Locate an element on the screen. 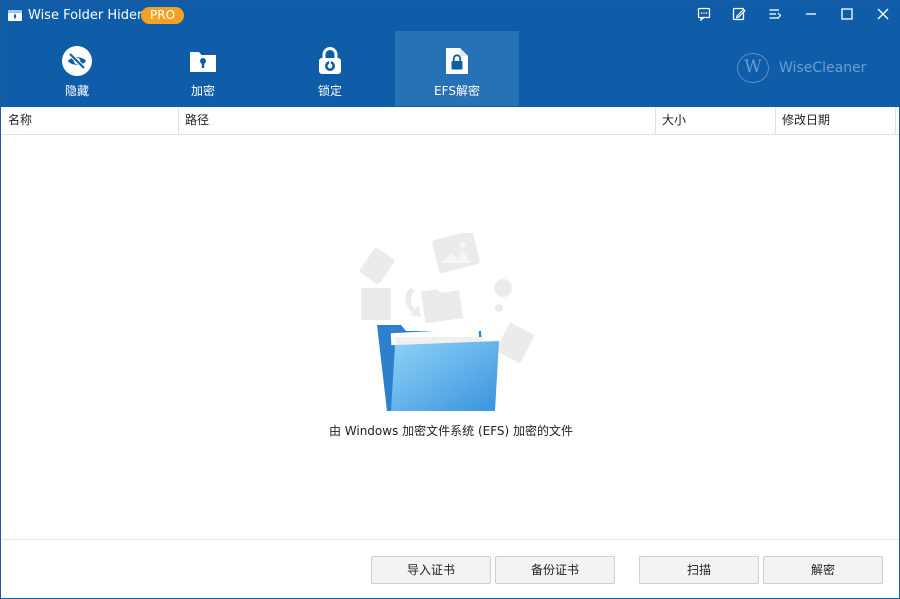  tab-efs-decrypt: EFS解密 is located at coordinates (457, 68).